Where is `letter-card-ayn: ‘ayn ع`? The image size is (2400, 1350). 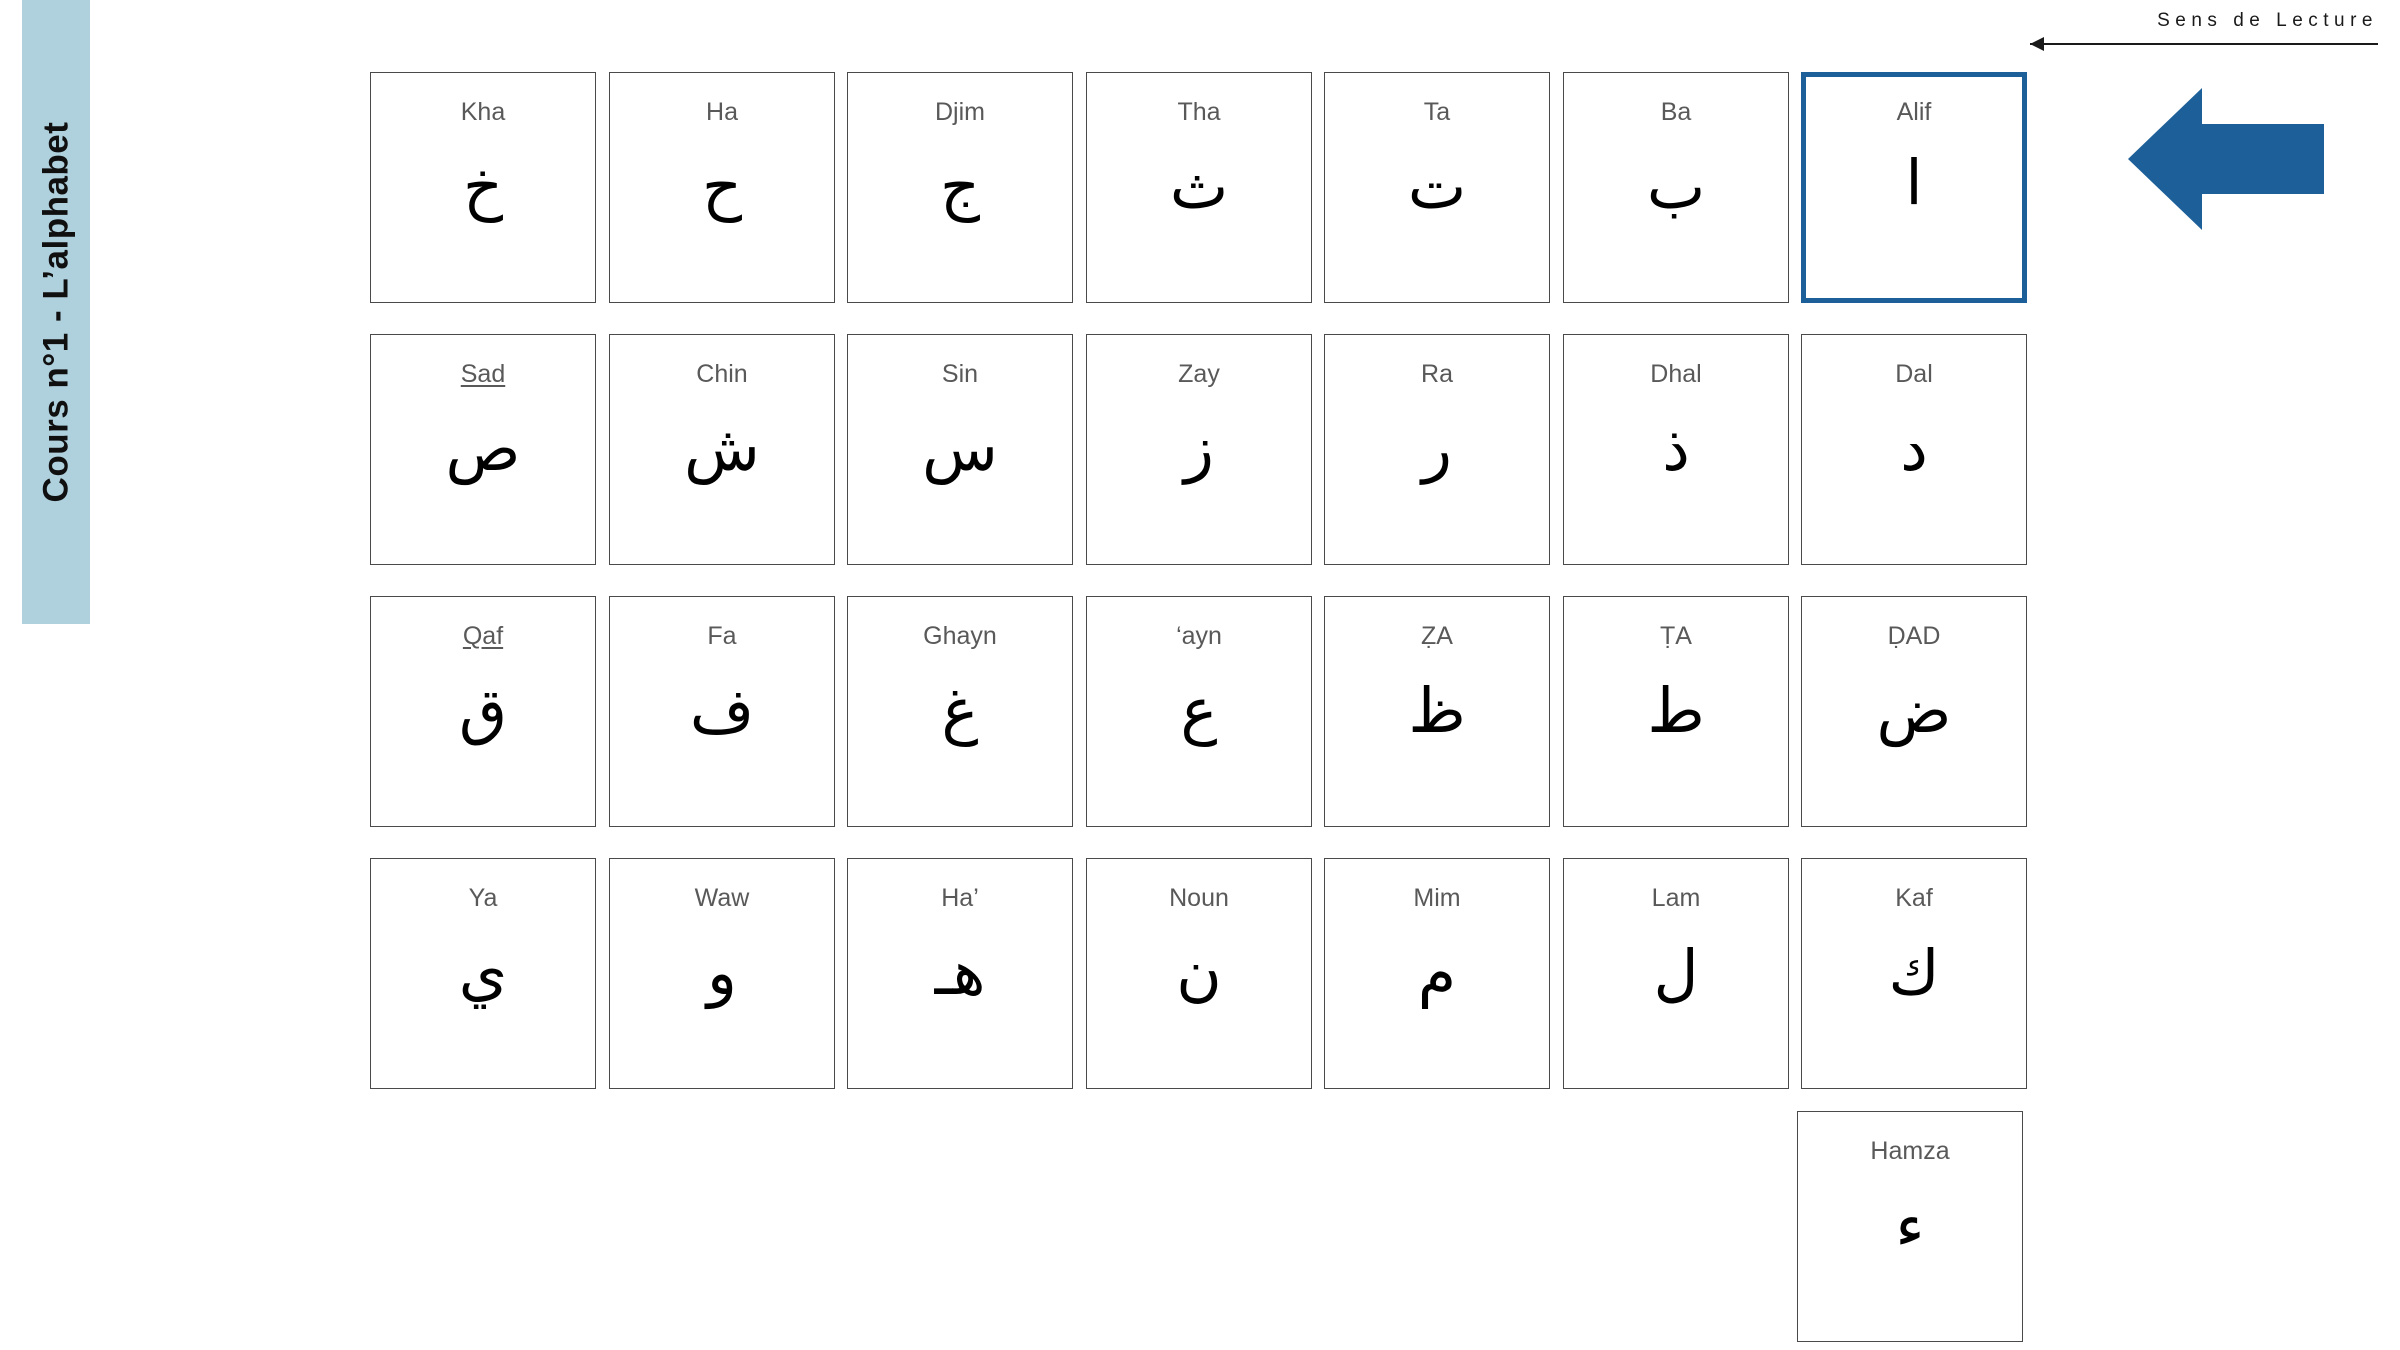
letter-card-ayn: ‘ayn ع is located at coordinates (1199, 711).